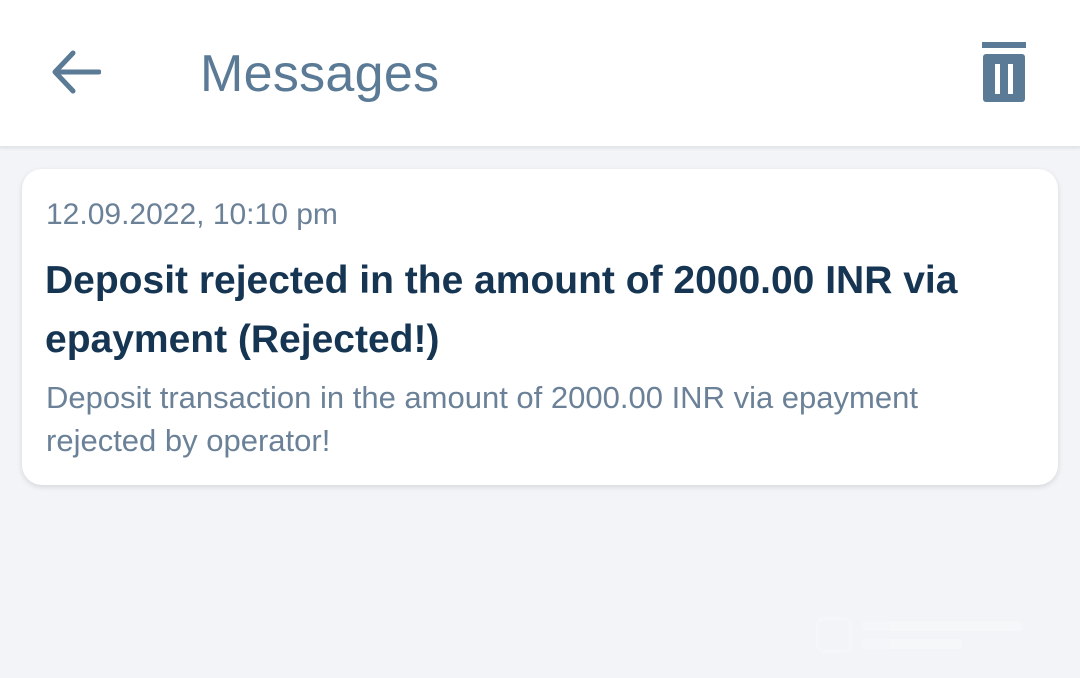 The image size is (1080, 678). What do you see at coordinates (192, 214) in the screenshot?
I see `message-date: 12.09.2022, 10:10 pm` at bounding box center [192, 214].